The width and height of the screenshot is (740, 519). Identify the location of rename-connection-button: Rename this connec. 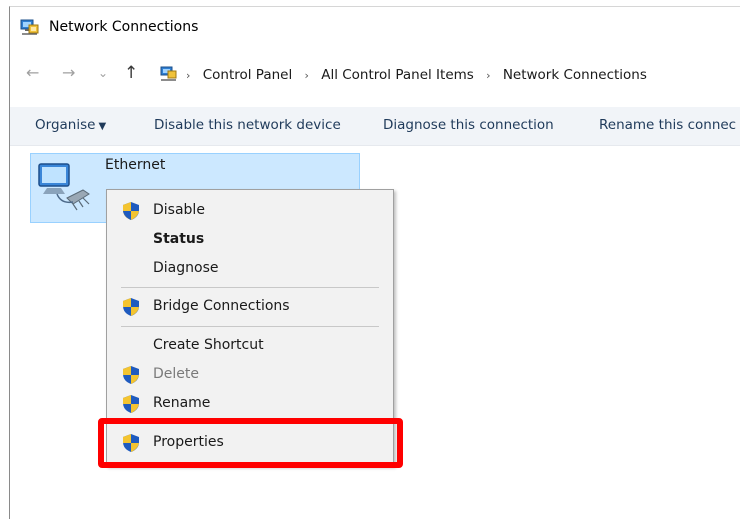
(667, 125).